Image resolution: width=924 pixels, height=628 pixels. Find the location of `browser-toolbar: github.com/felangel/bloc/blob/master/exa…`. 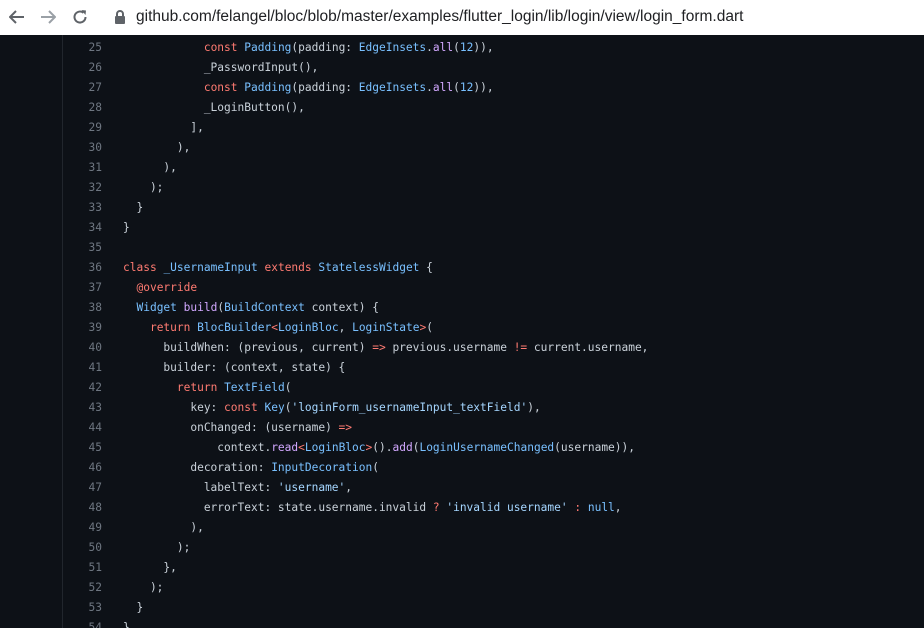

browser-toolbar: github.com/felangel/bloc/blob/master/exa… is located at coordinates (462, 18).